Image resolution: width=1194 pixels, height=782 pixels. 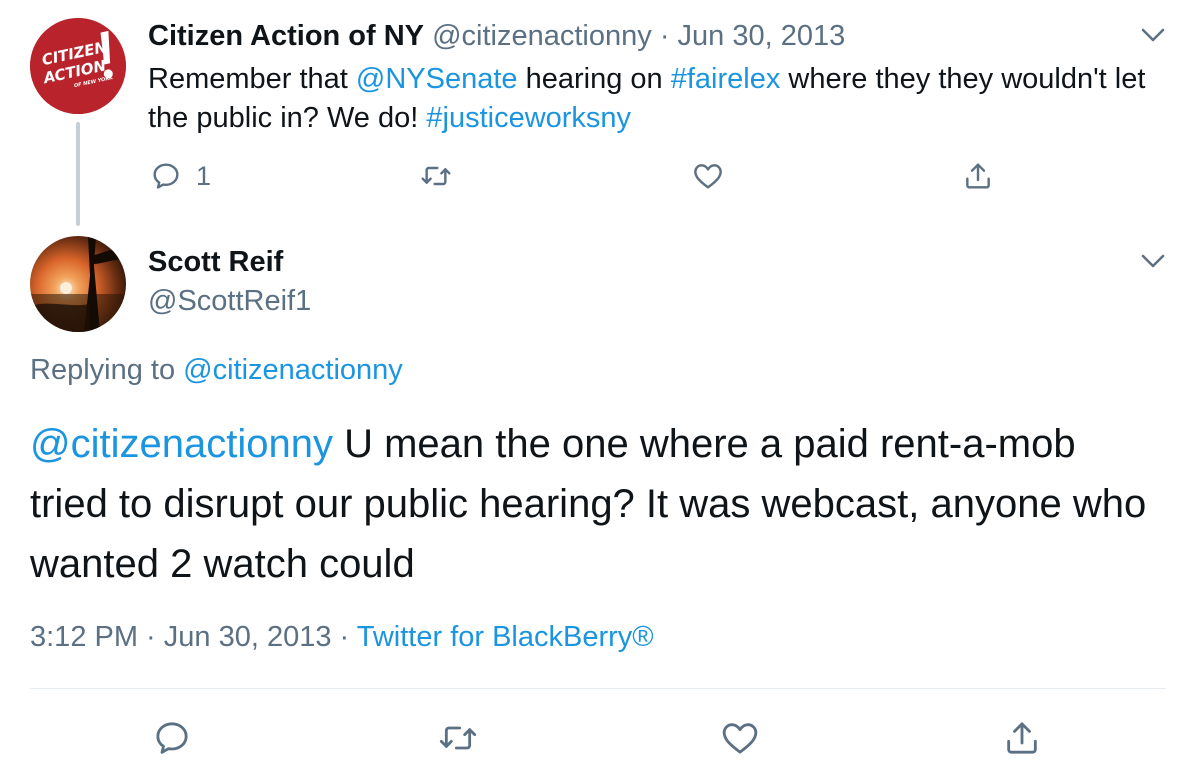 What do you see at coordinates (248, 637) in the screenshot?
I see `reply-date: Jun 30, 2013` at bounding box center [248, 637].